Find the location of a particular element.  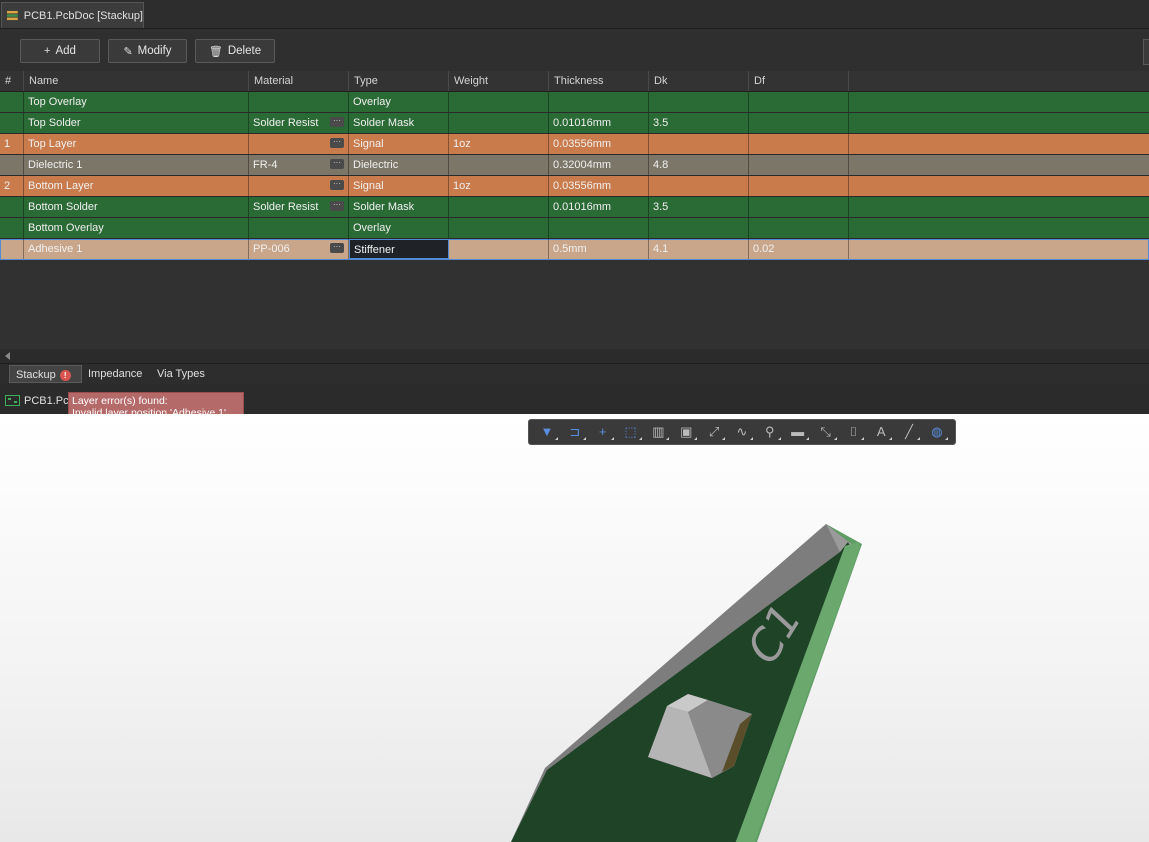

dimension-icon: ⤡ is located at coordinates (826, 432).